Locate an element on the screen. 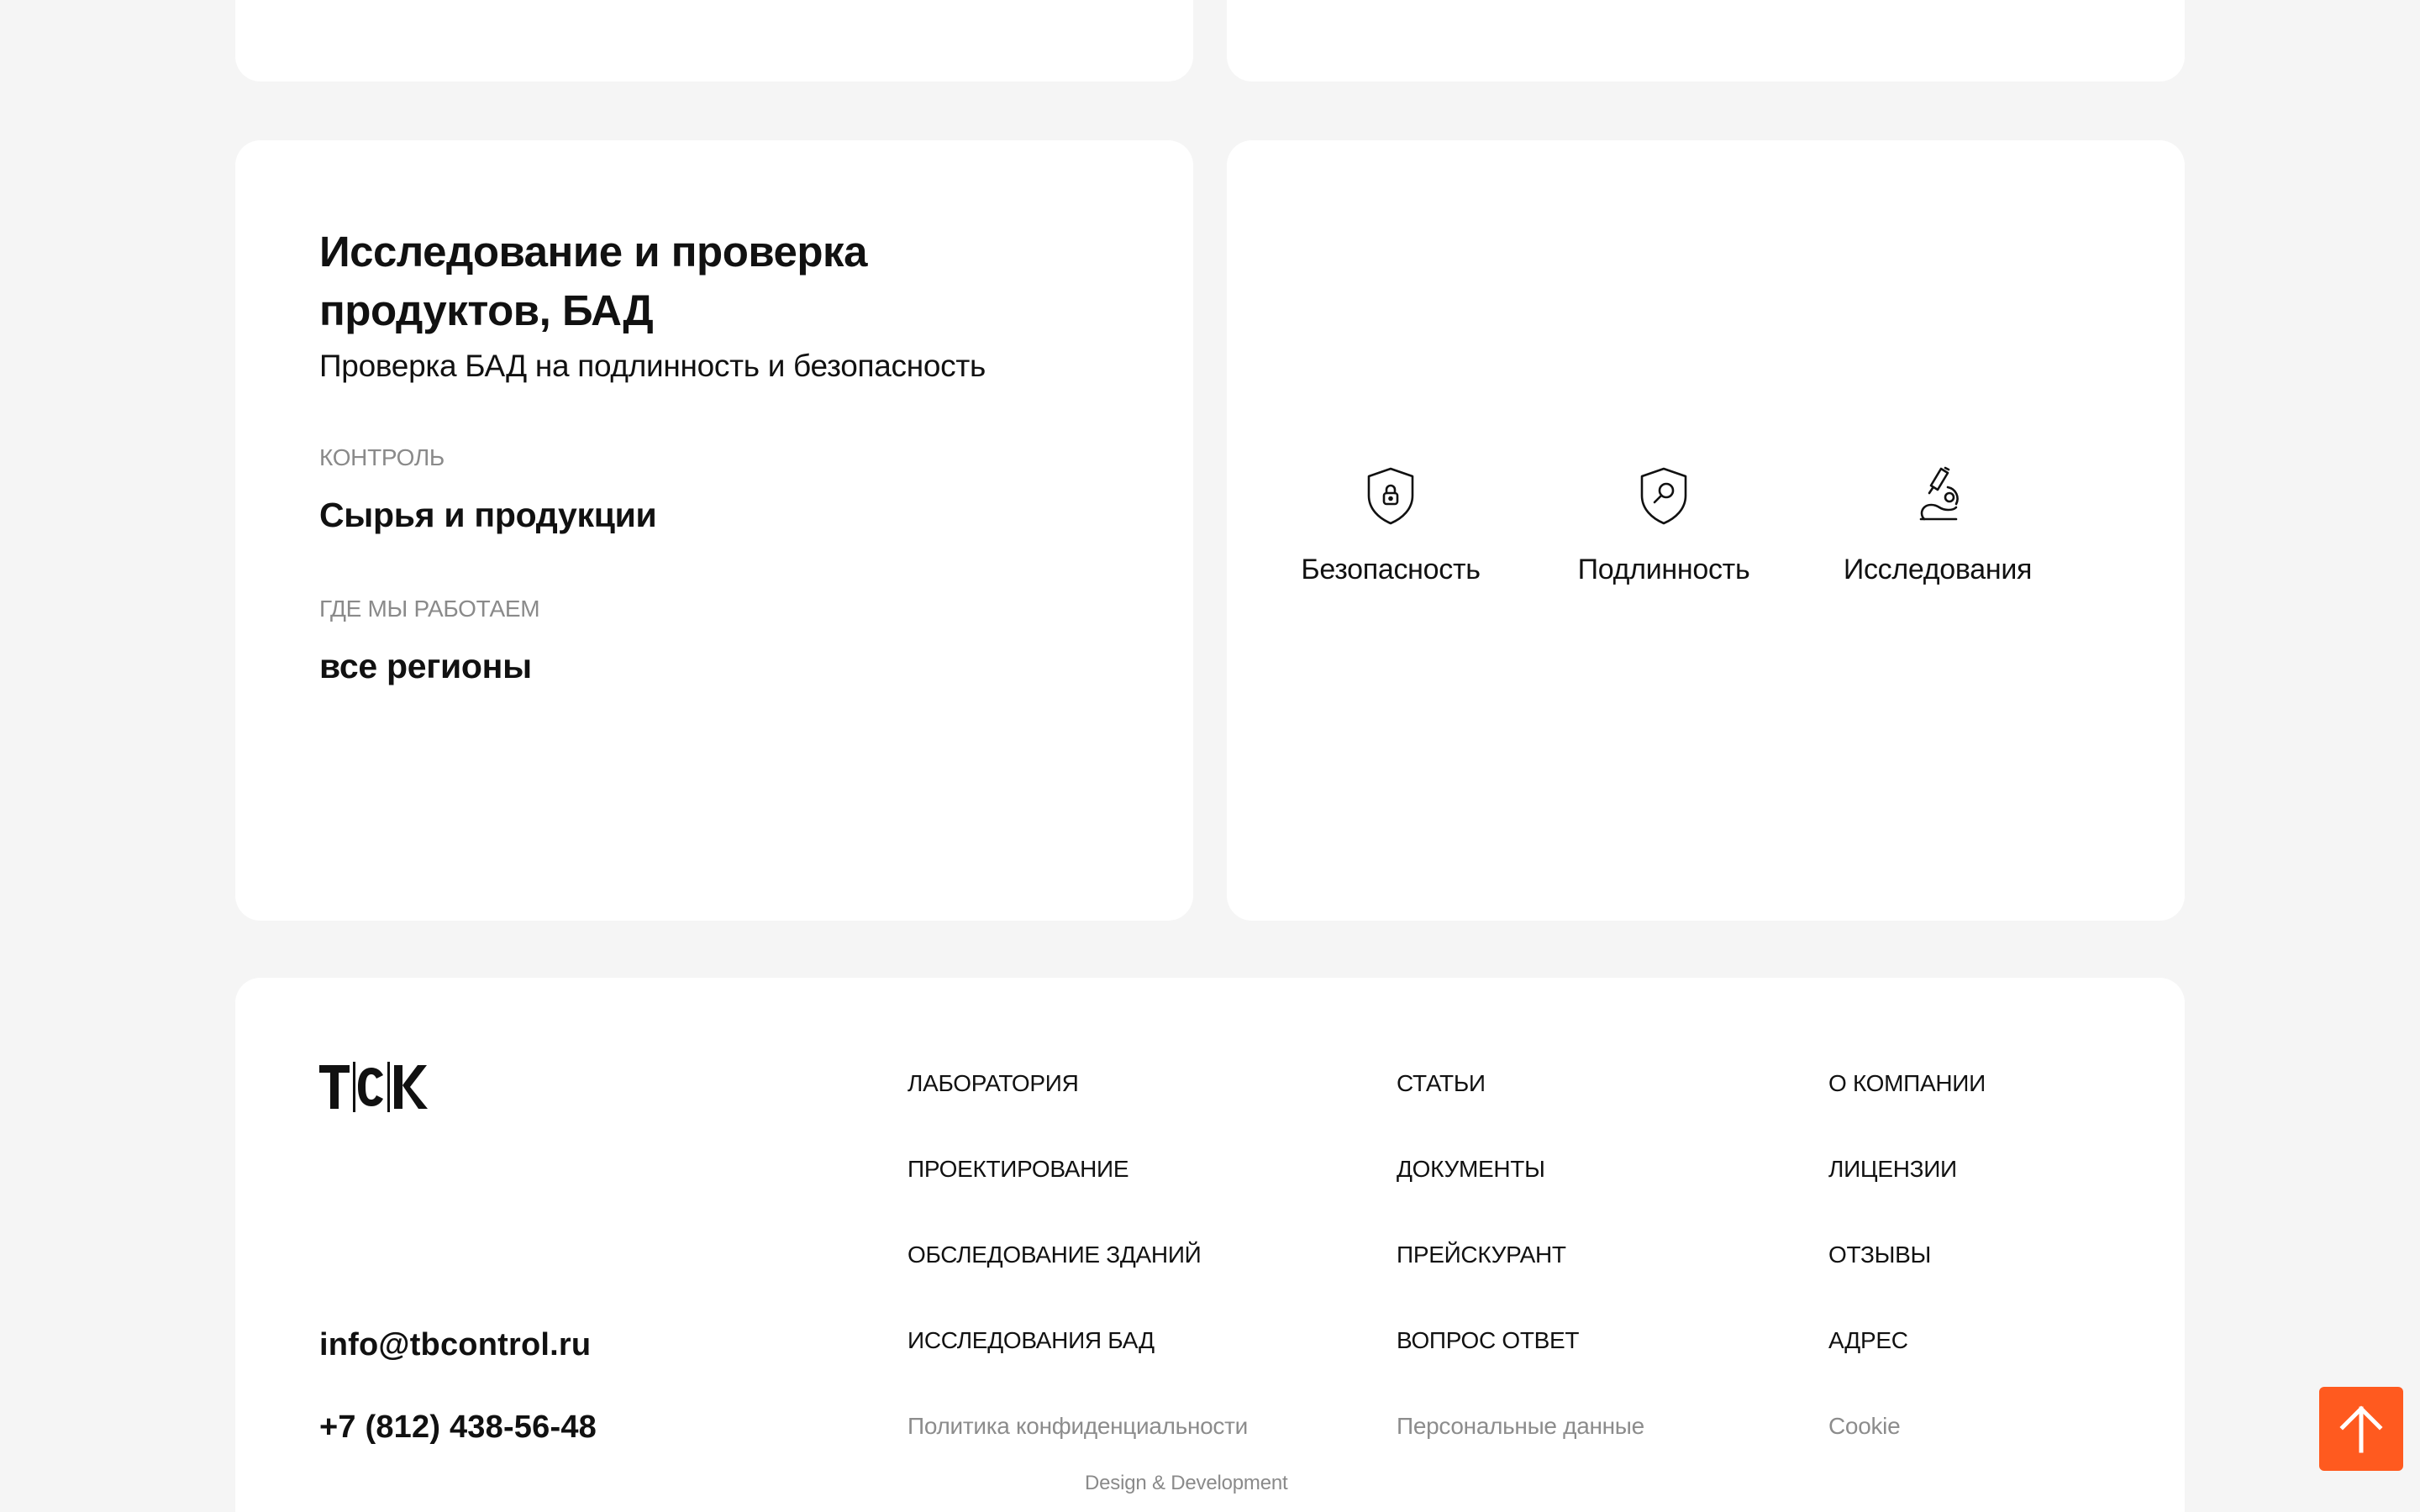  nav-link-articles: СТАТЬИ is located at coordinates (1520, 1109).